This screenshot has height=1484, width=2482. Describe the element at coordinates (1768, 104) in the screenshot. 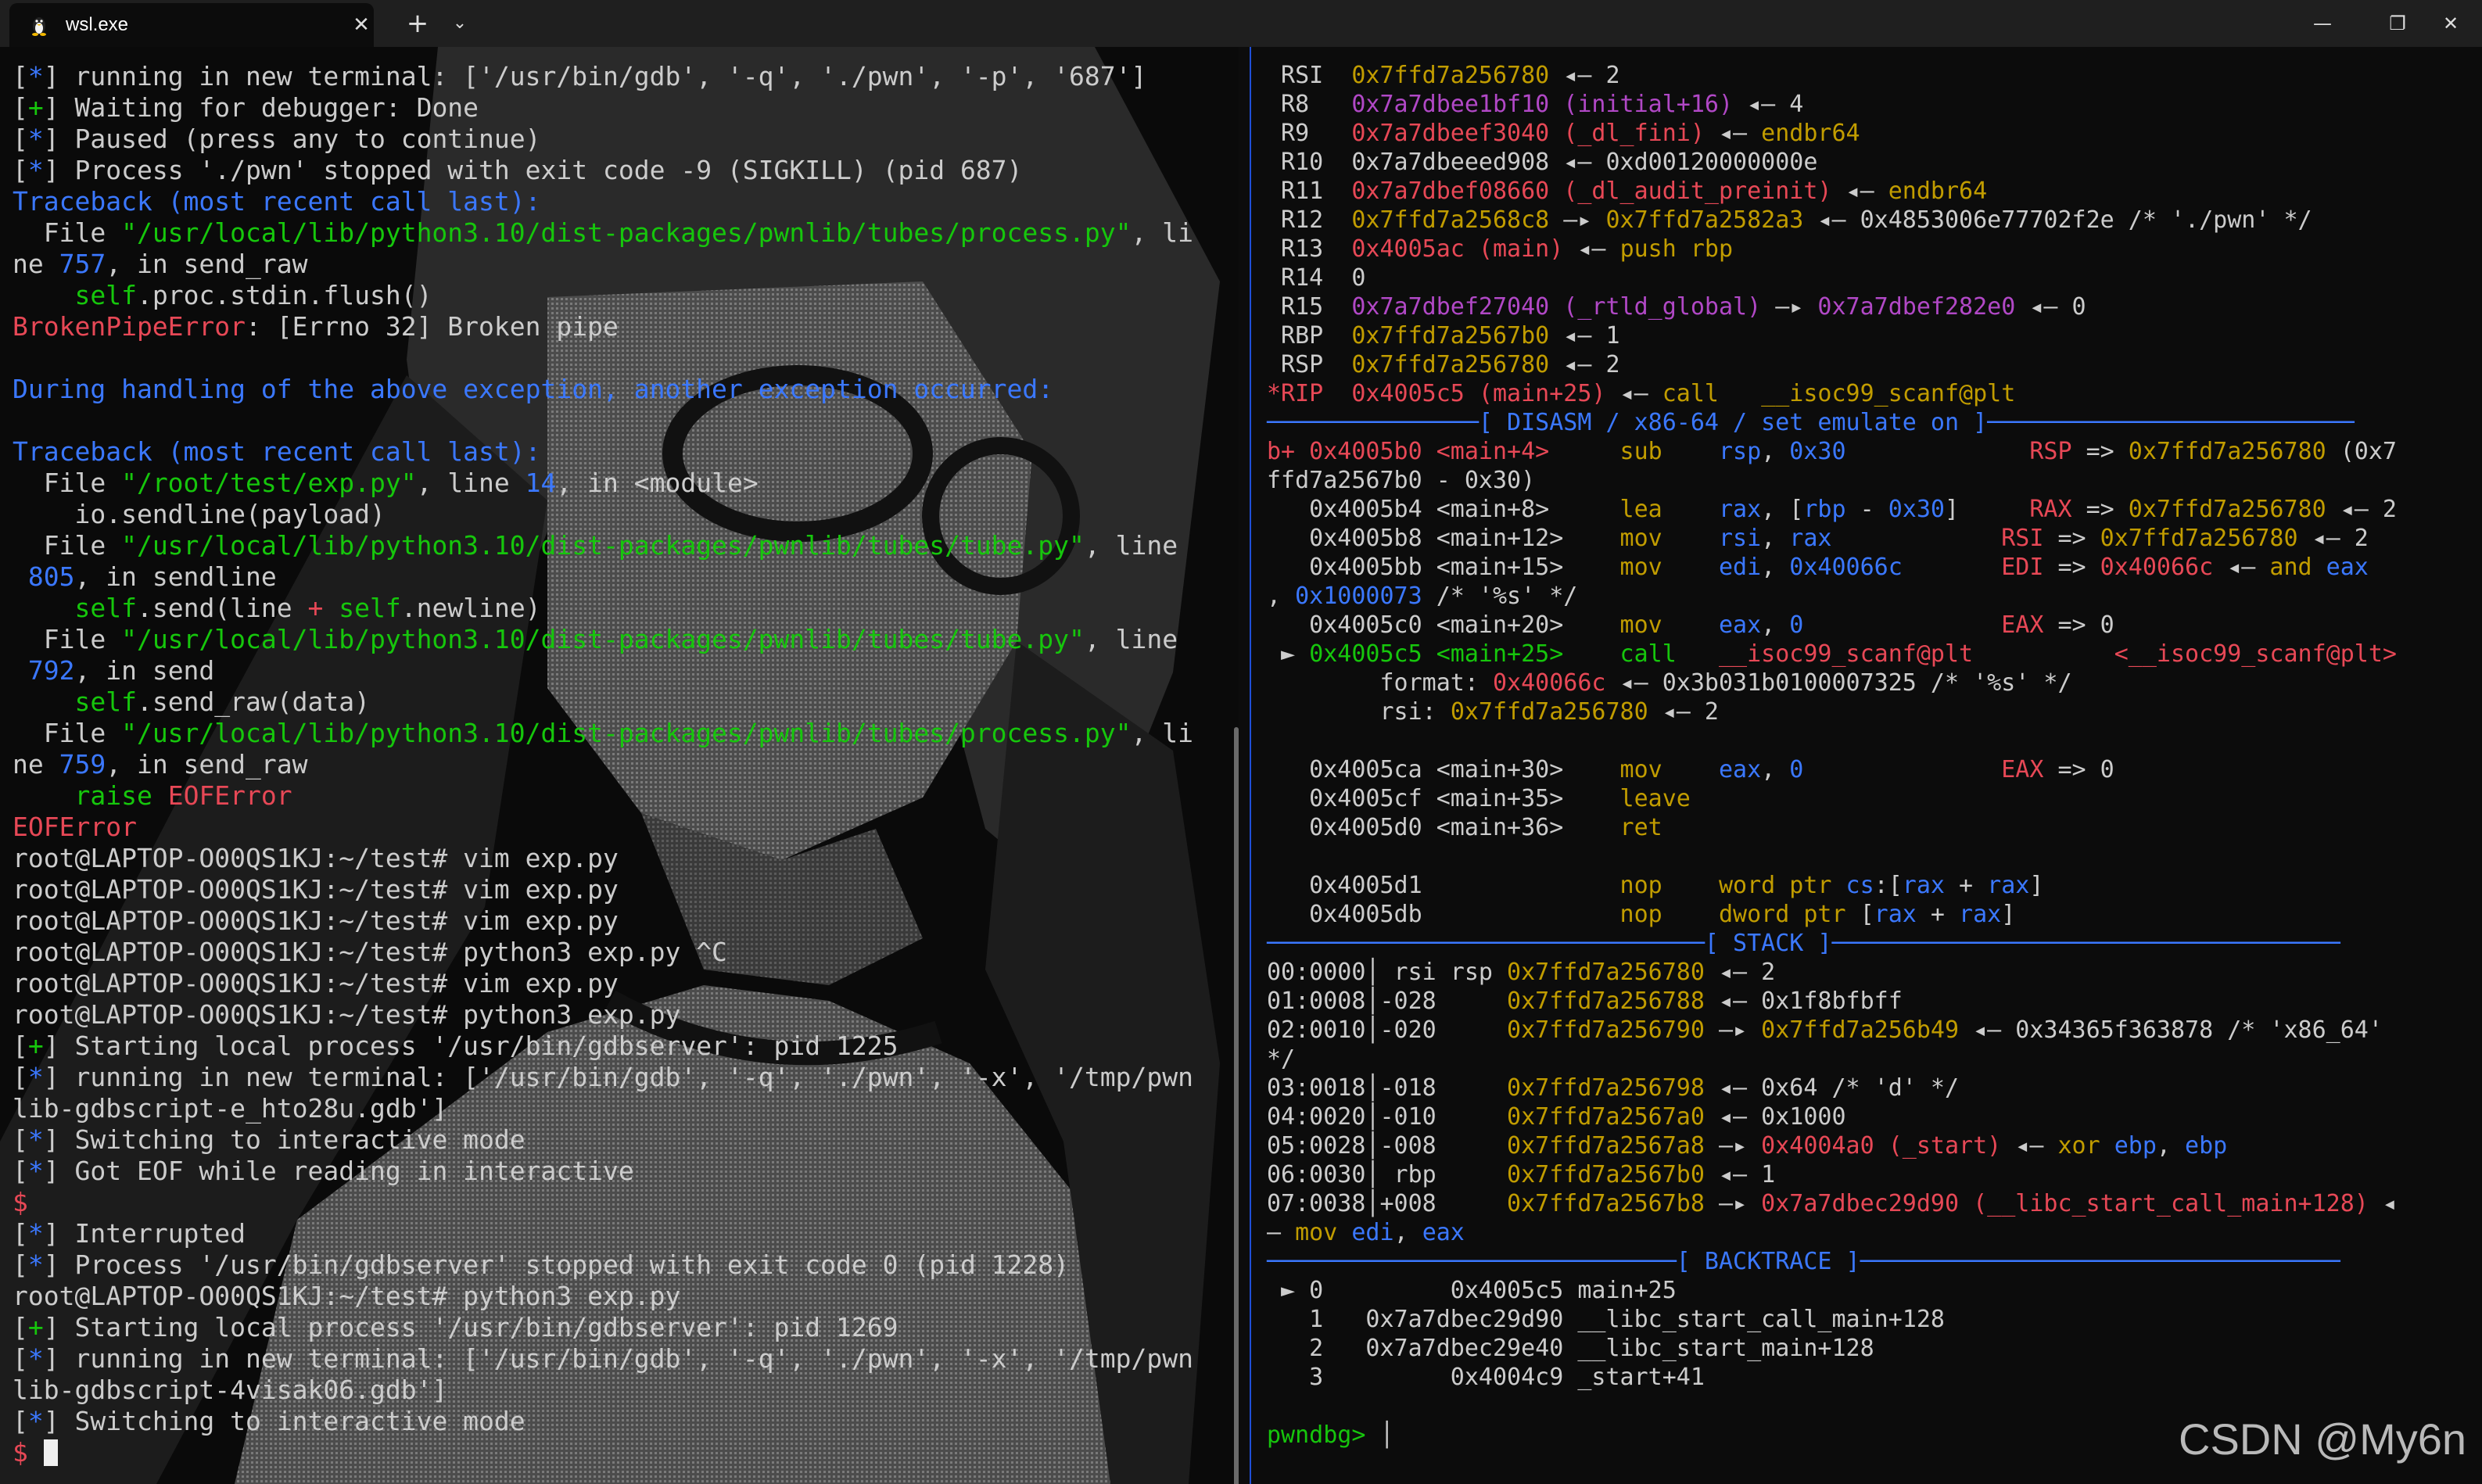

I see `terminal-text: ◂— 4` at that location.